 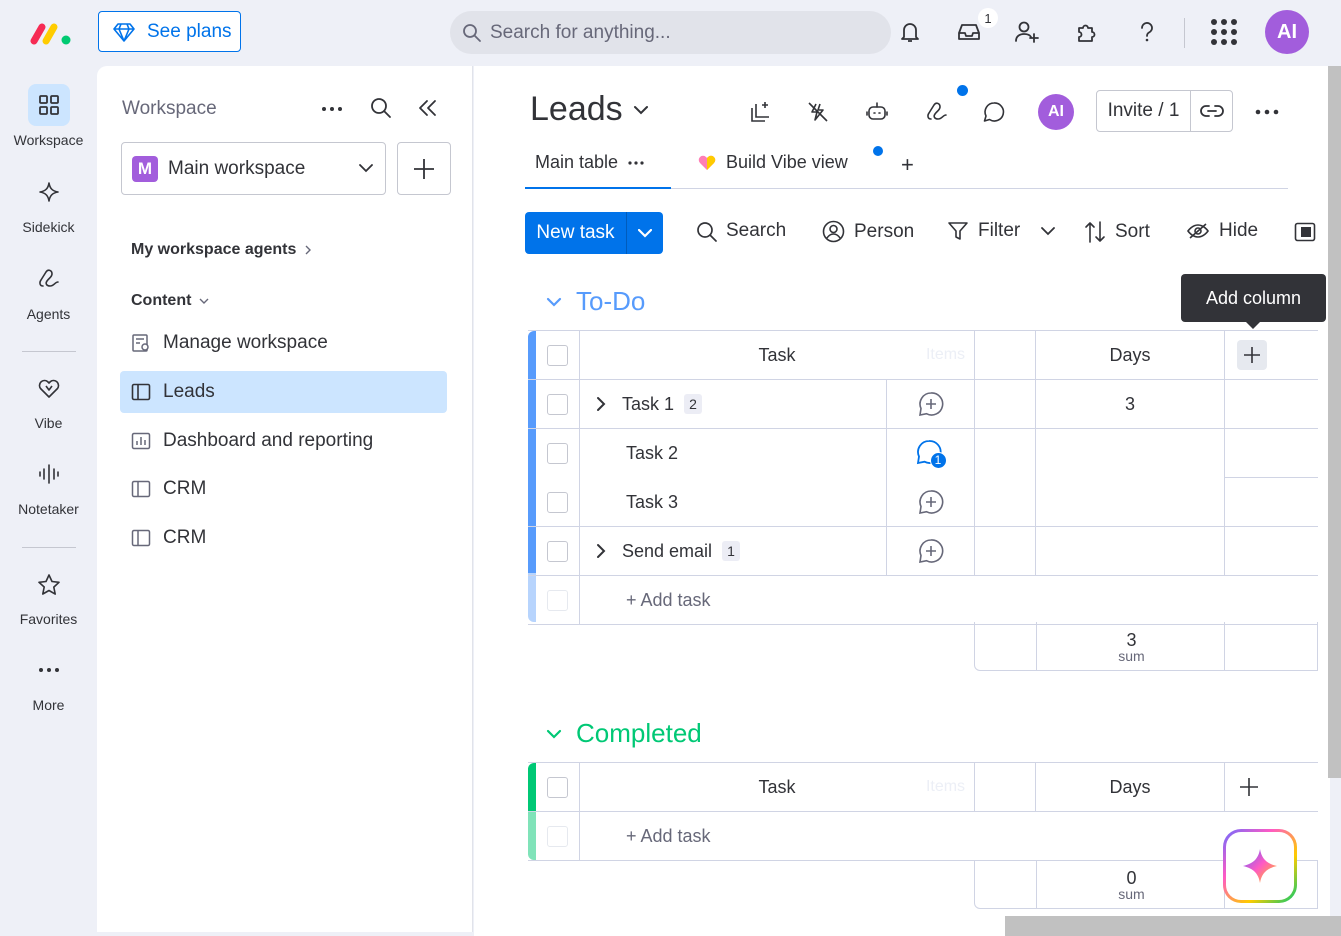 I want to click on workspace-selector: M Main workspace, so click(x=253, y=168).